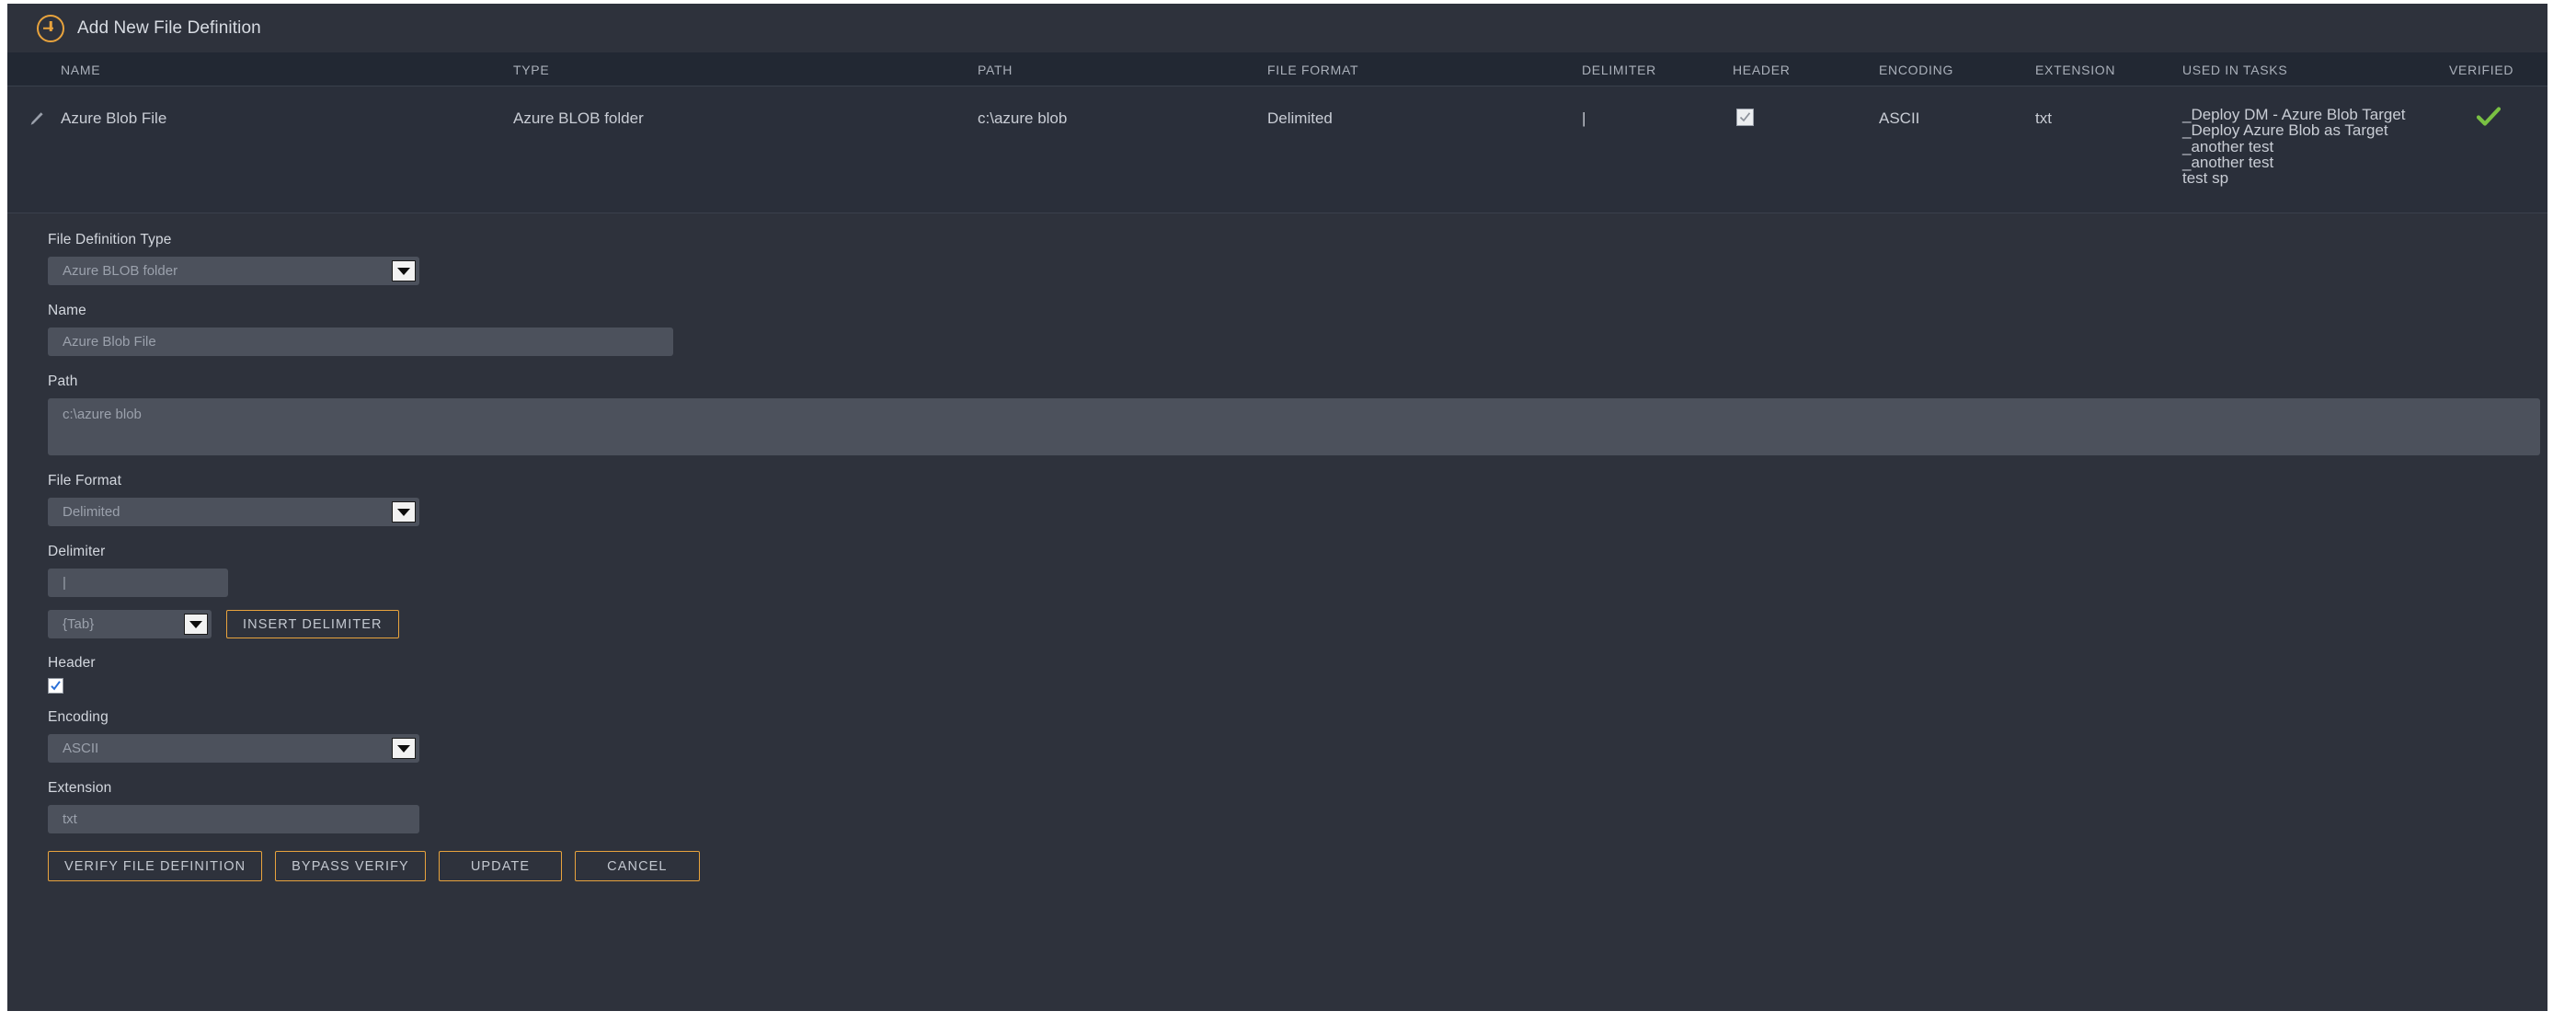 The height and width of the screenshot is (1034, 2576). I want to click on cell-name: Azure Blob File, so click(114, 118).